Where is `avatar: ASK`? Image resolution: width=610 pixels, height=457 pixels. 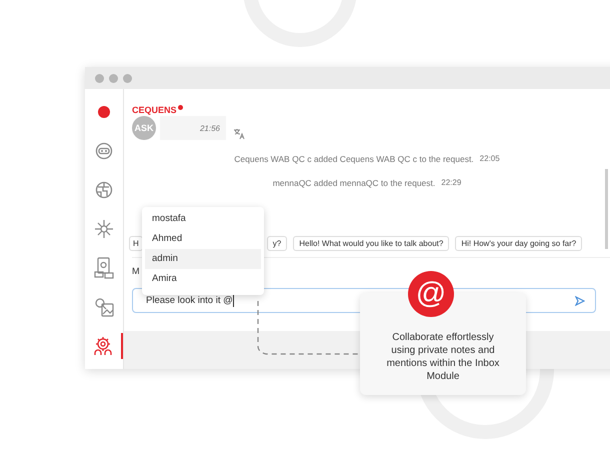 avatar: ASK is located at coordinates (144, 128).